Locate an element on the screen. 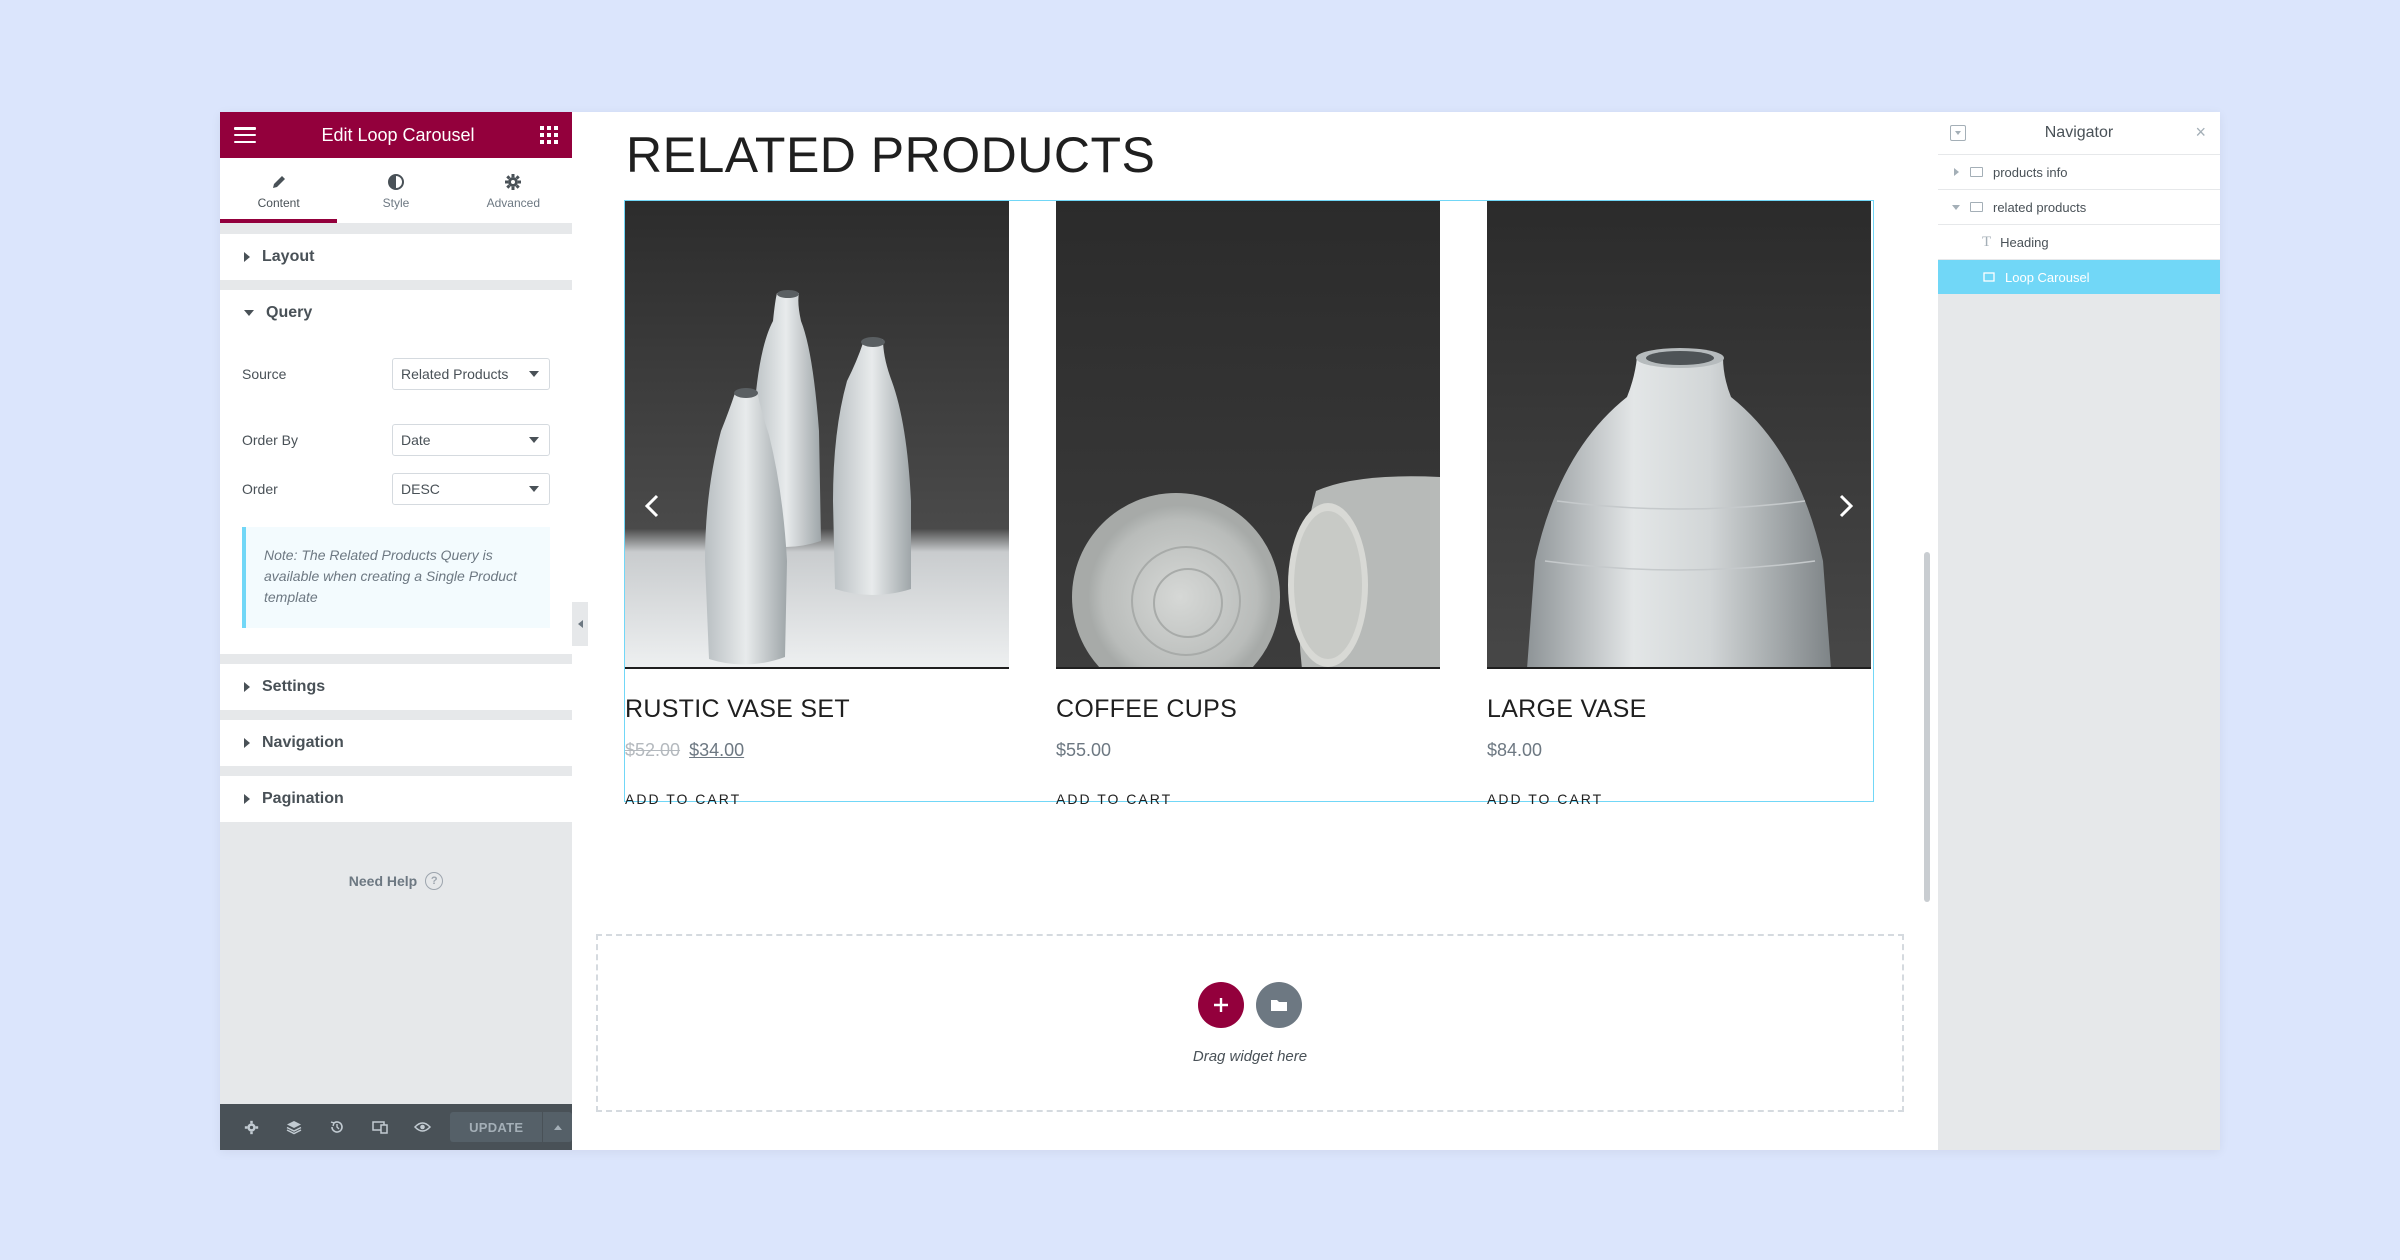 The image size is (2400, 1260). product-card: COFFEE CUPS $55.00 ADD TO CART is located at coordinates (1248, 504).